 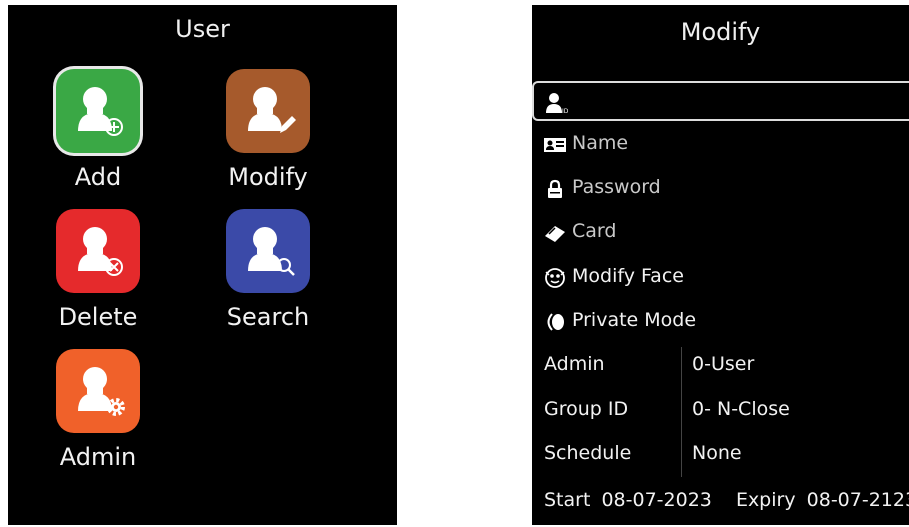 I want to click on modify-face-field: Modify Face, so click(x=720, y=278).